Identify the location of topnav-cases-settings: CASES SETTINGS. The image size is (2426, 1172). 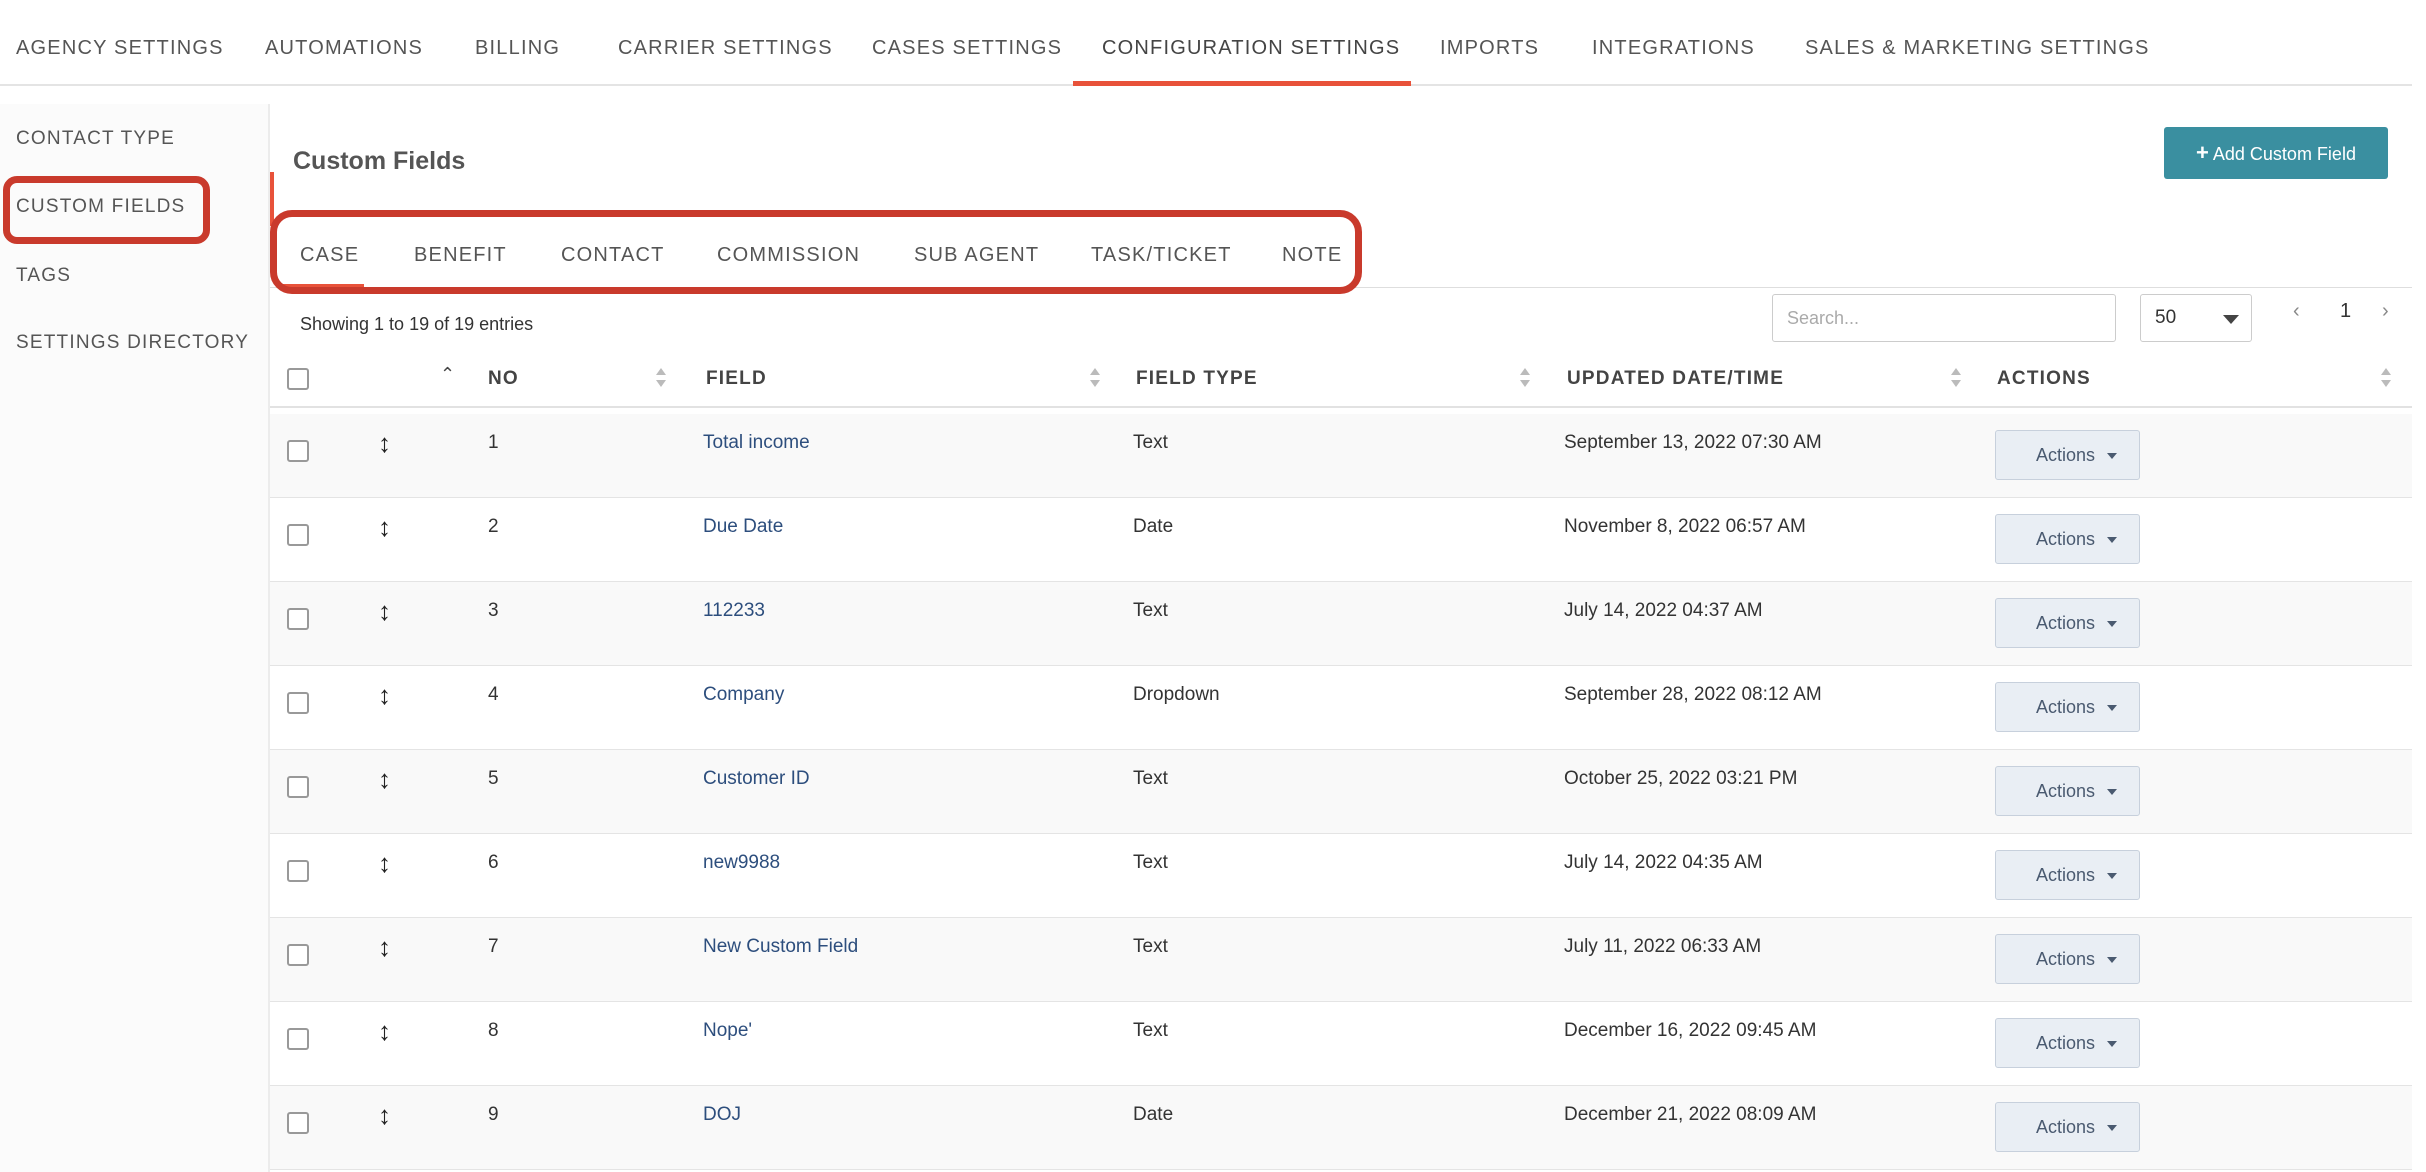
(967, 49).